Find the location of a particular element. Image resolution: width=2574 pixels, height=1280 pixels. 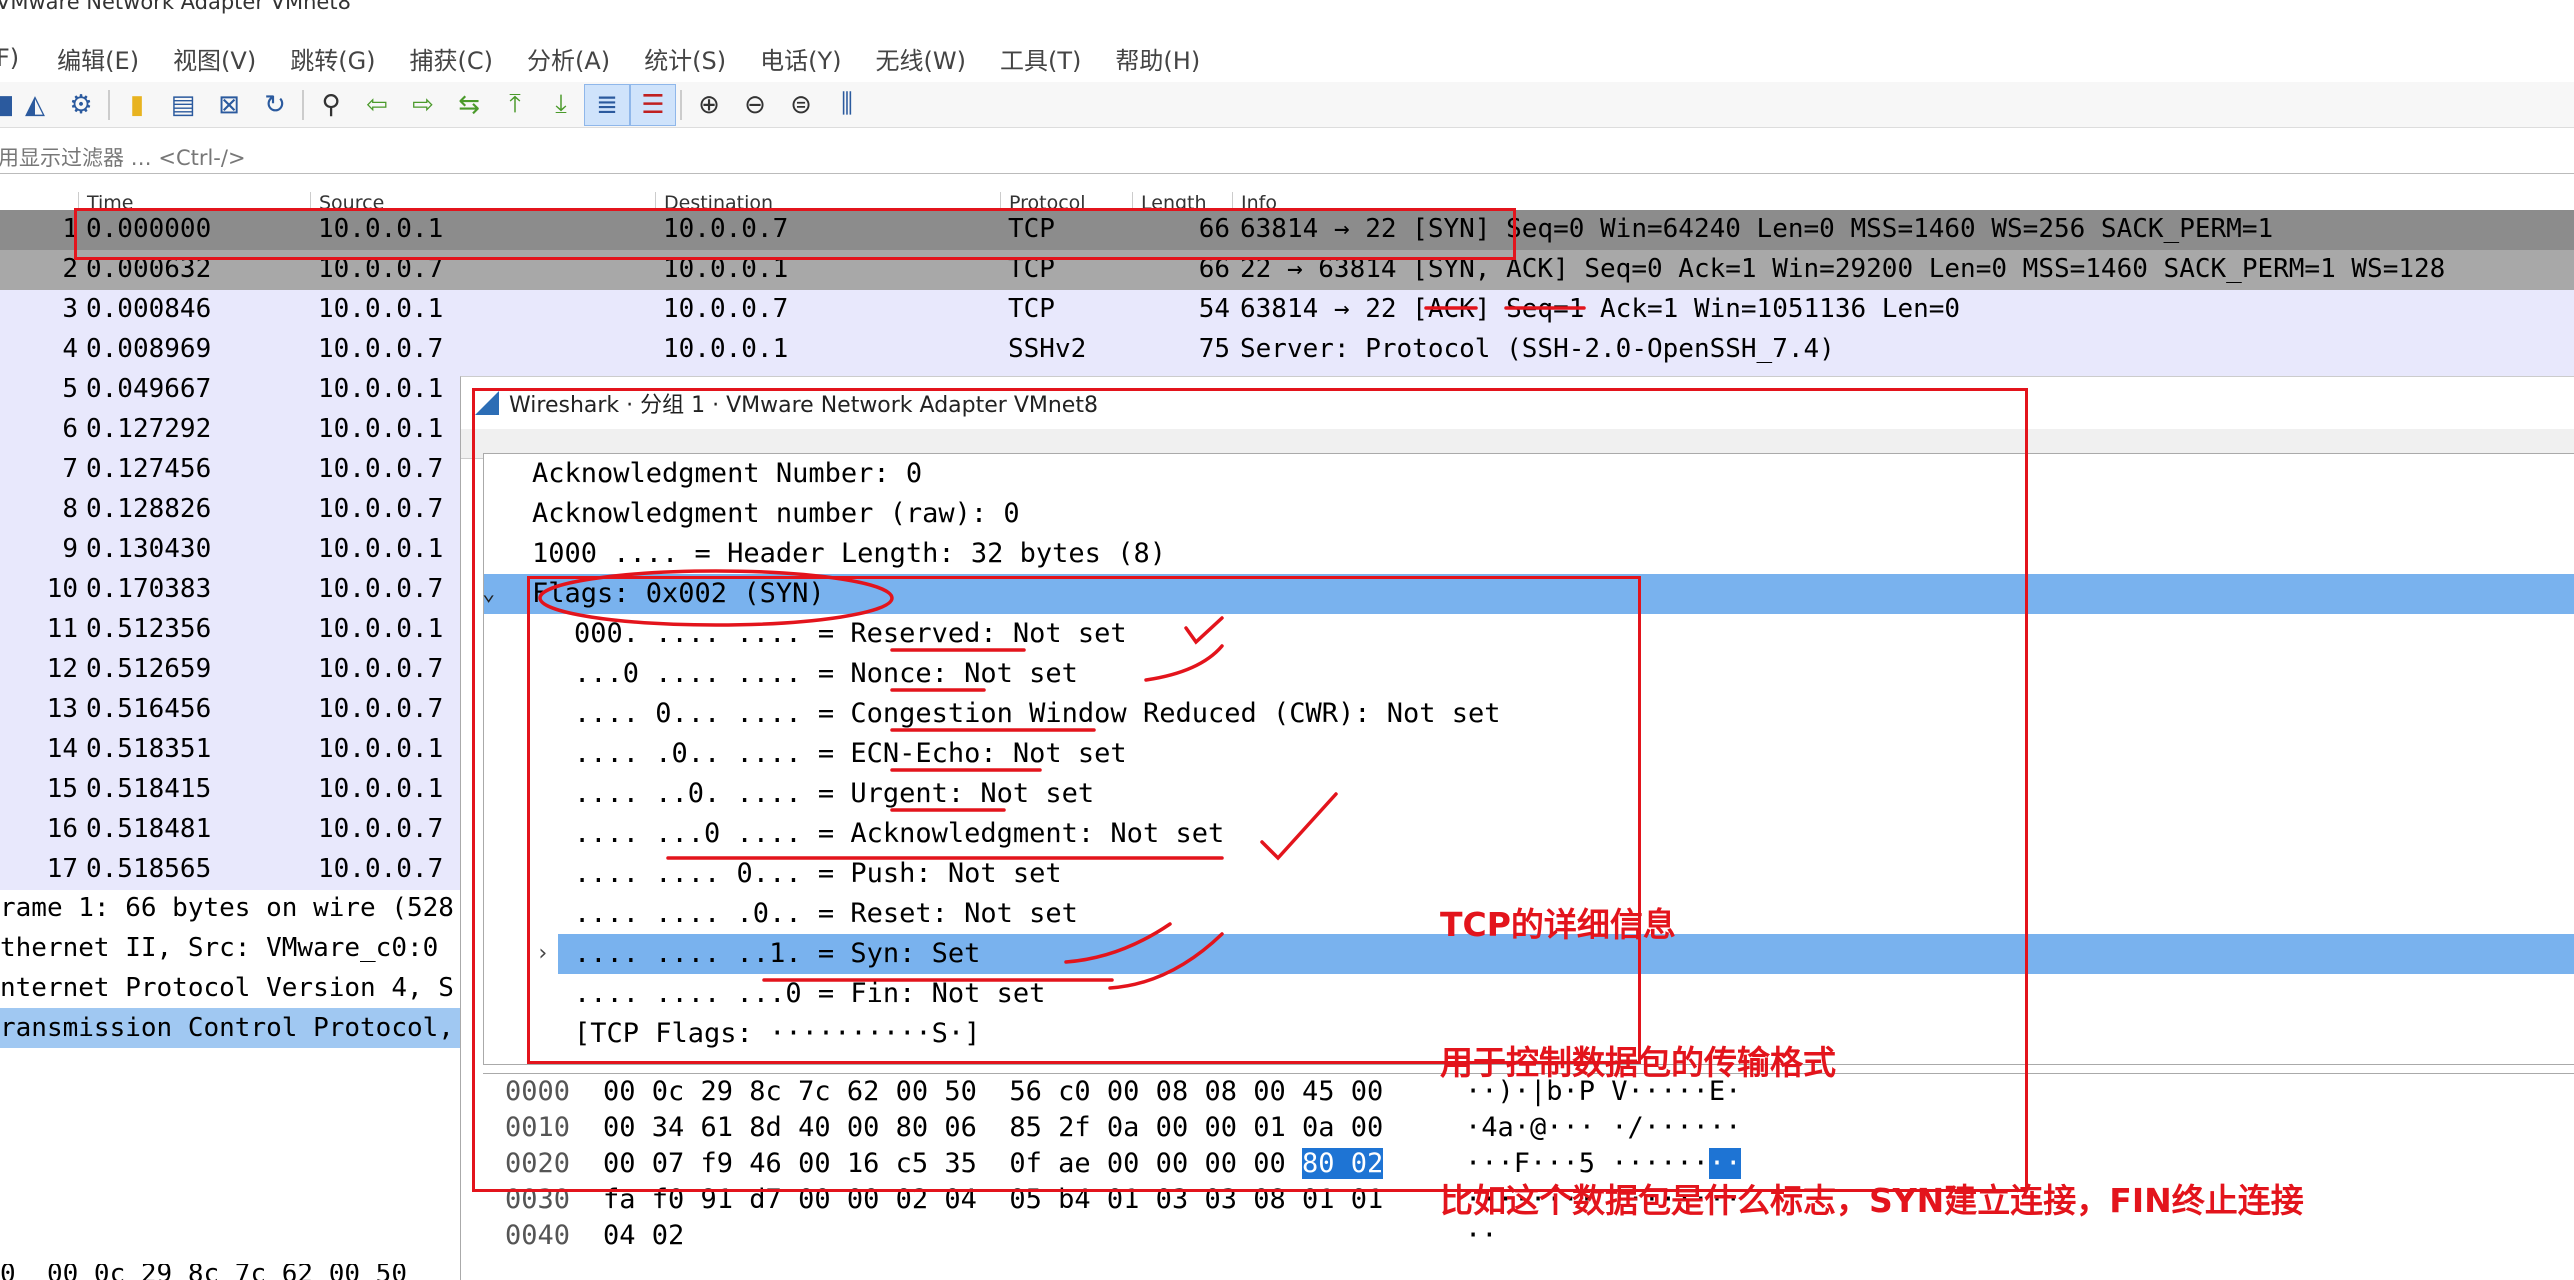

col-protocol: Protocol is located at coordinates (1066, 203).